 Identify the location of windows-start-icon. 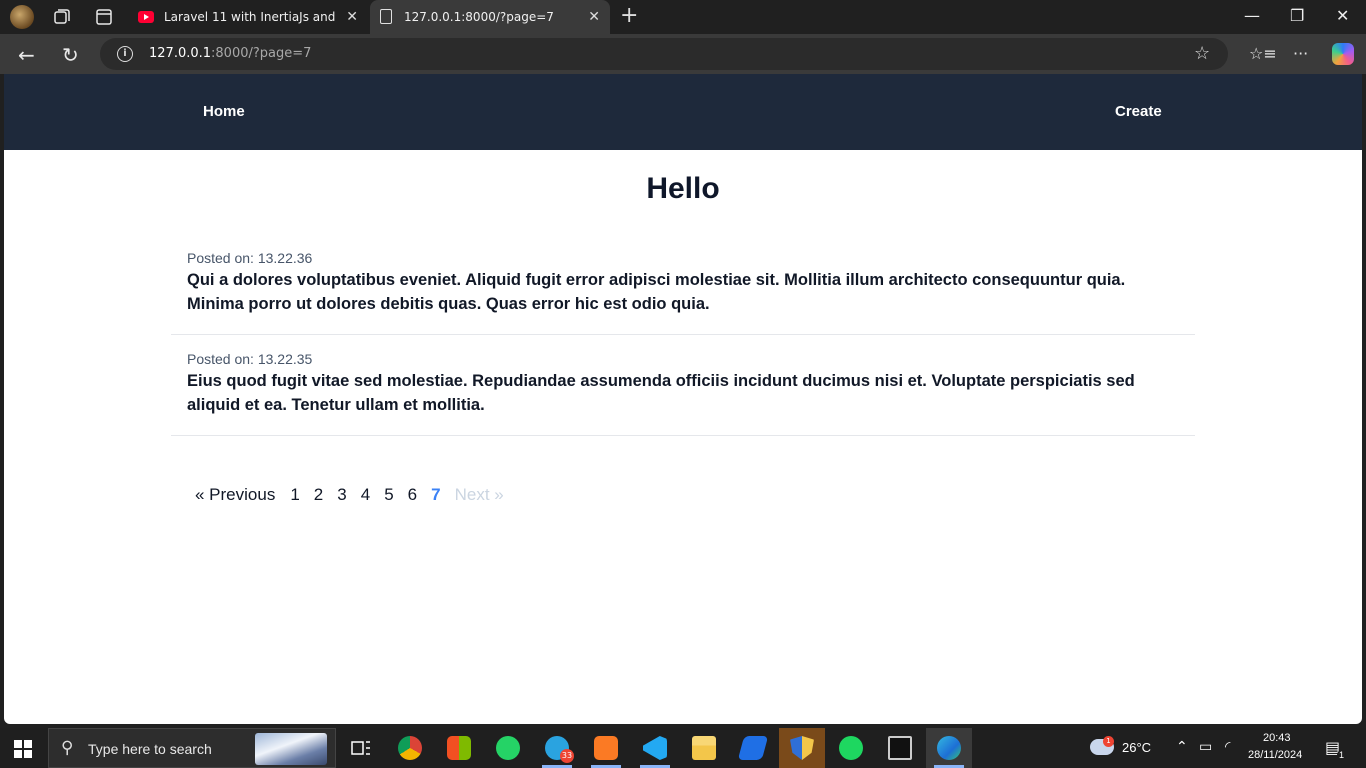
(23, 749).